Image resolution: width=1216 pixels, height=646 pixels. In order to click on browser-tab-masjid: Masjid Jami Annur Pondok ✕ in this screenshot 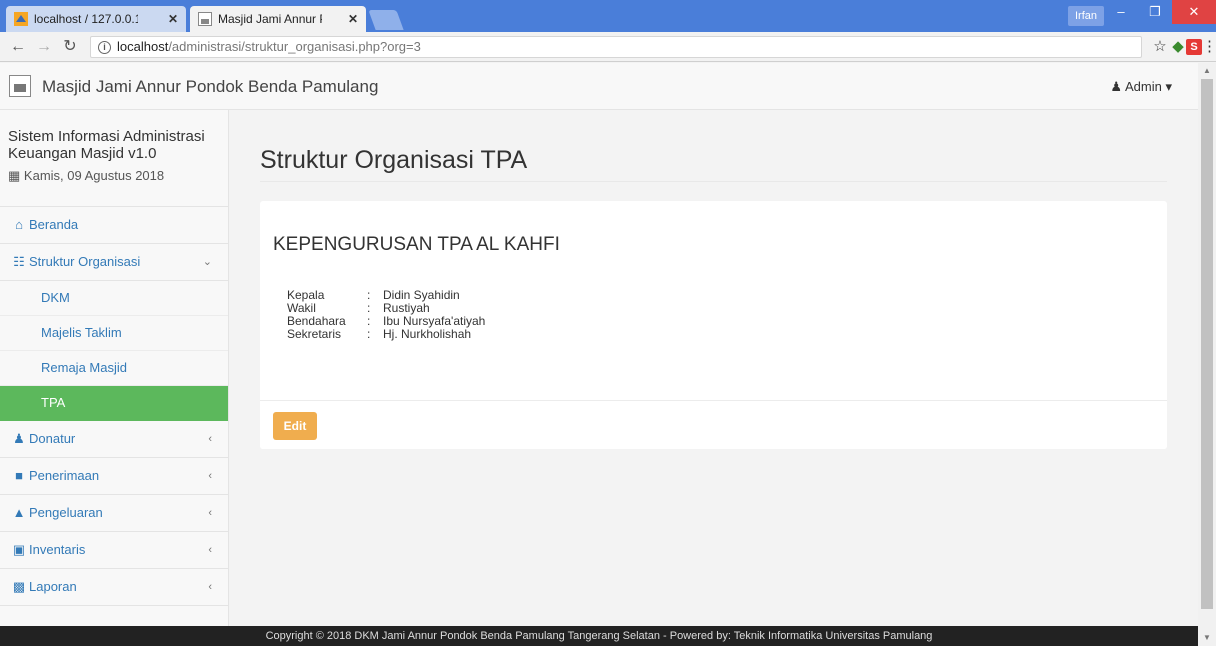, I will do `click(278, 19)`.